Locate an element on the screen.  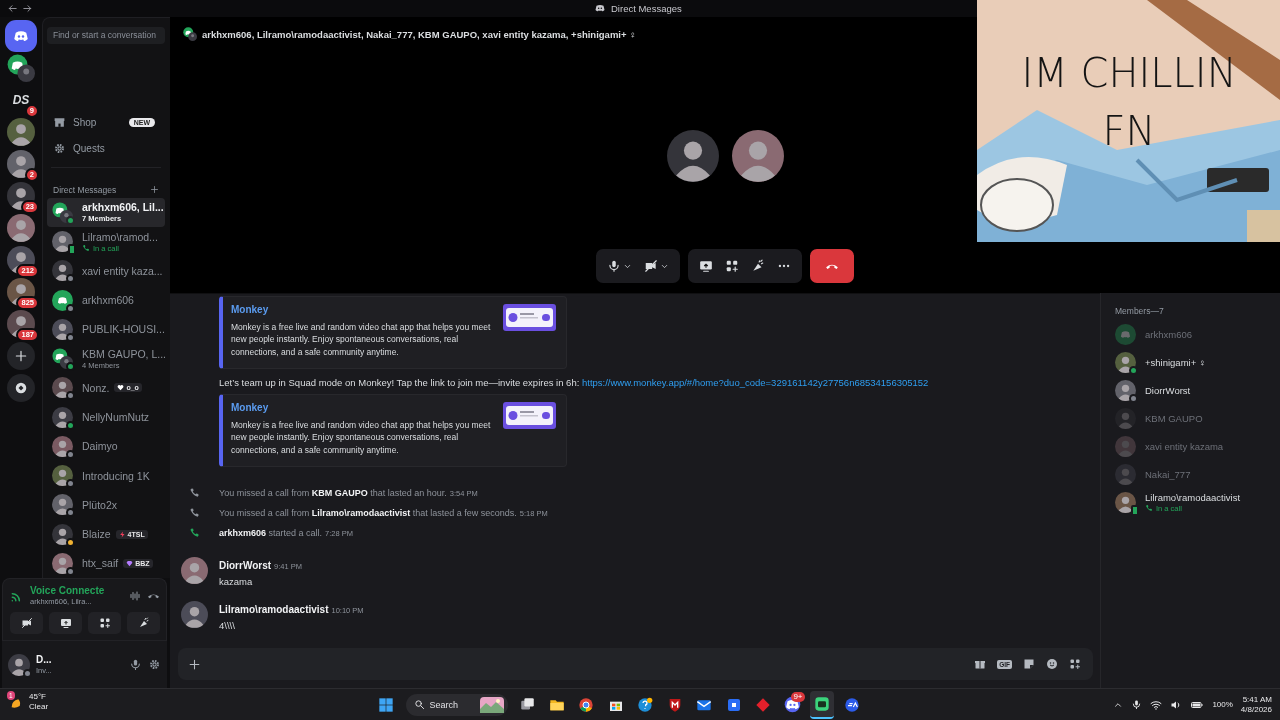
attach-icon is located at coordinates (194, 664).